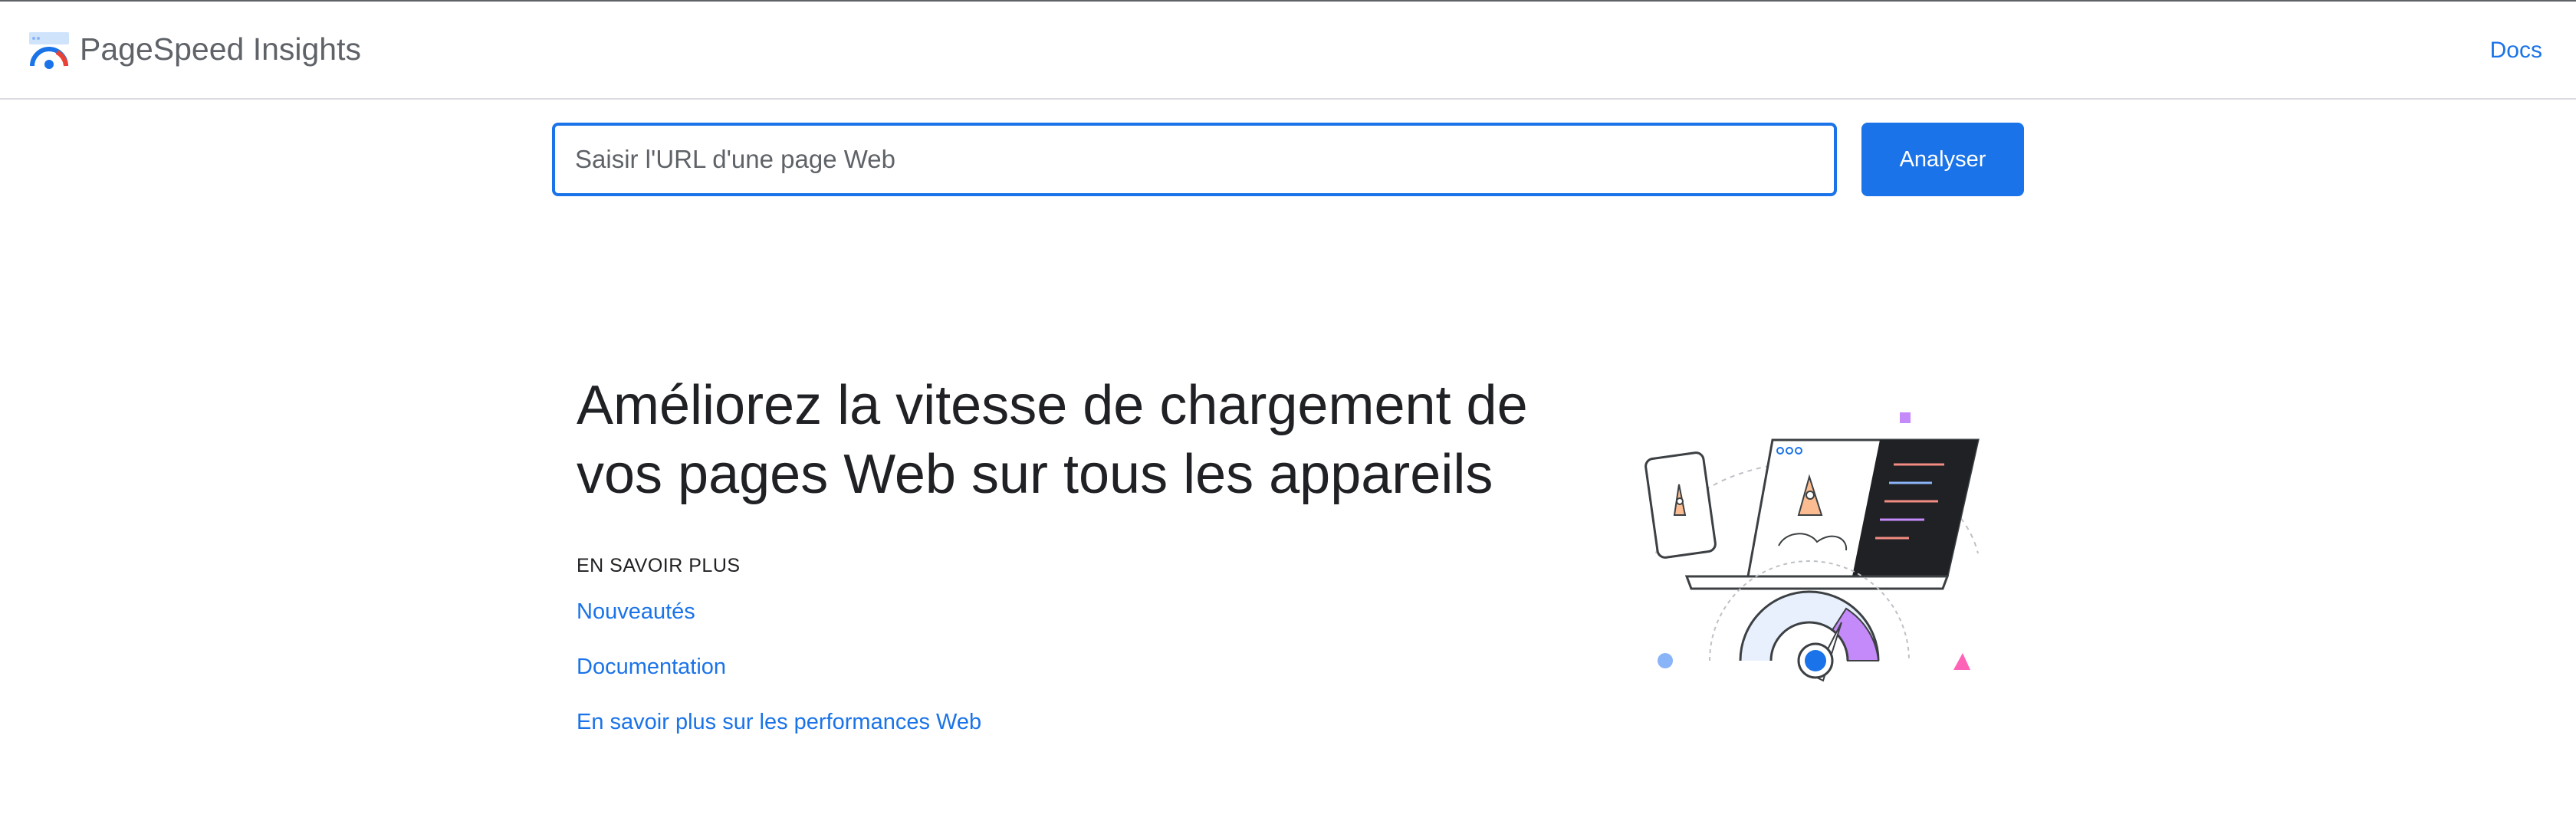  What do you see at coordinates (779, 722) in the screenshot?
I see `web-performance-link: En savoir plus sur les performances Web` at bounding box center [779, 722].